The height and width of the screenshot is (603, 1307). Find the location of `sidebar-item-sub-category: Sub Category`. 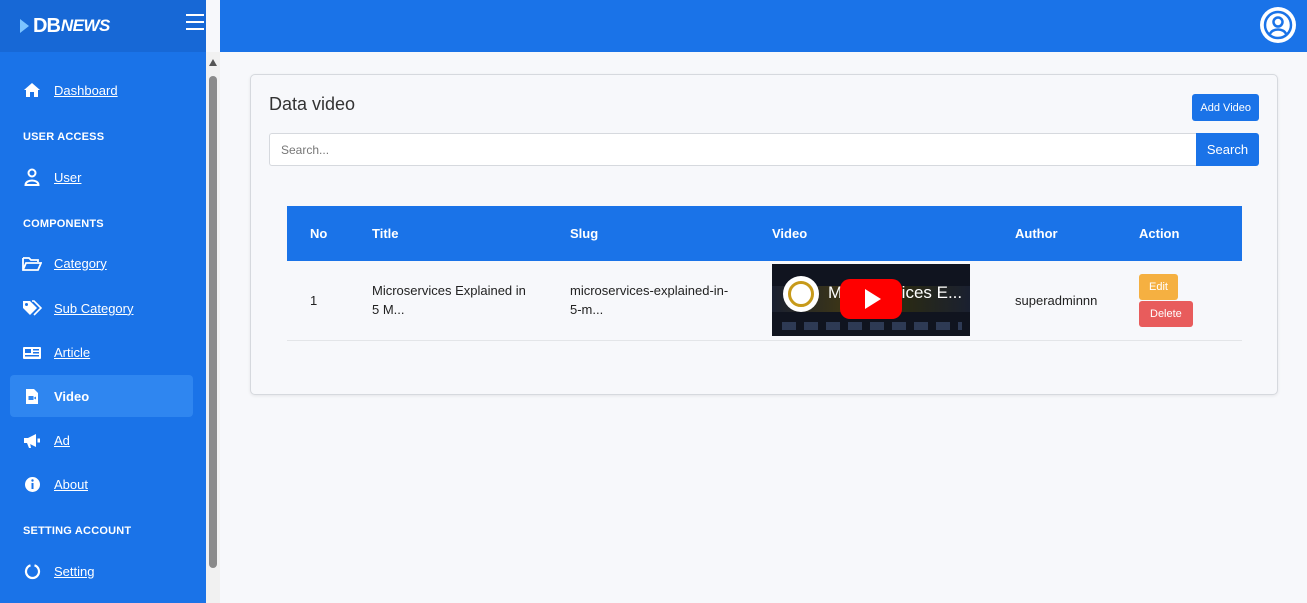

sidebar-item-sub-category: Sub Category is located at coordinates (101, 308).